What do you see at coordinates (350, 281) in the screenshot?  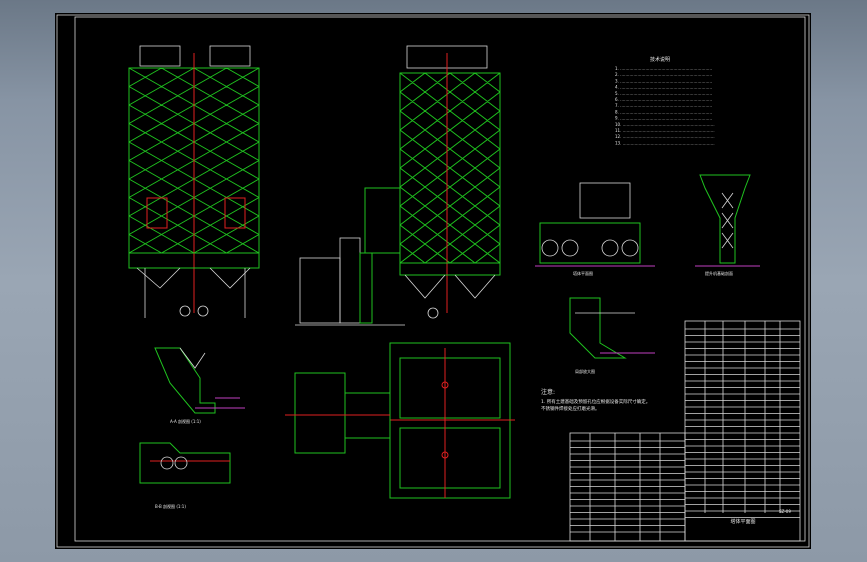 I see `bucket-elevator` at bounding box center [350, 281].